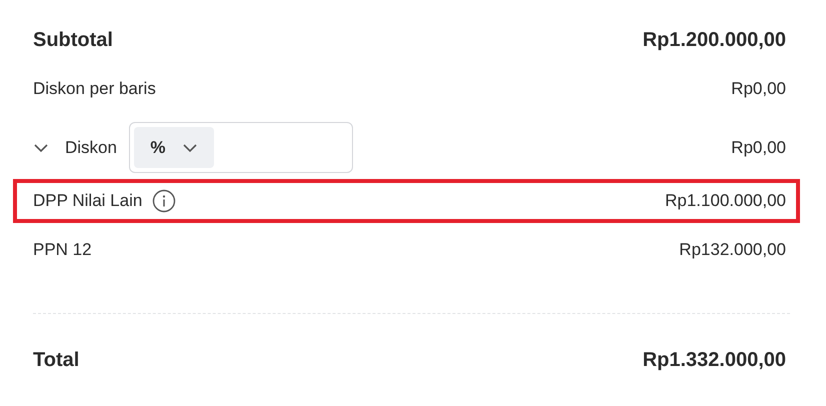 This screenshot has width=826, height=406. I want to click on row-label: Subtotal, so click(73, 40).